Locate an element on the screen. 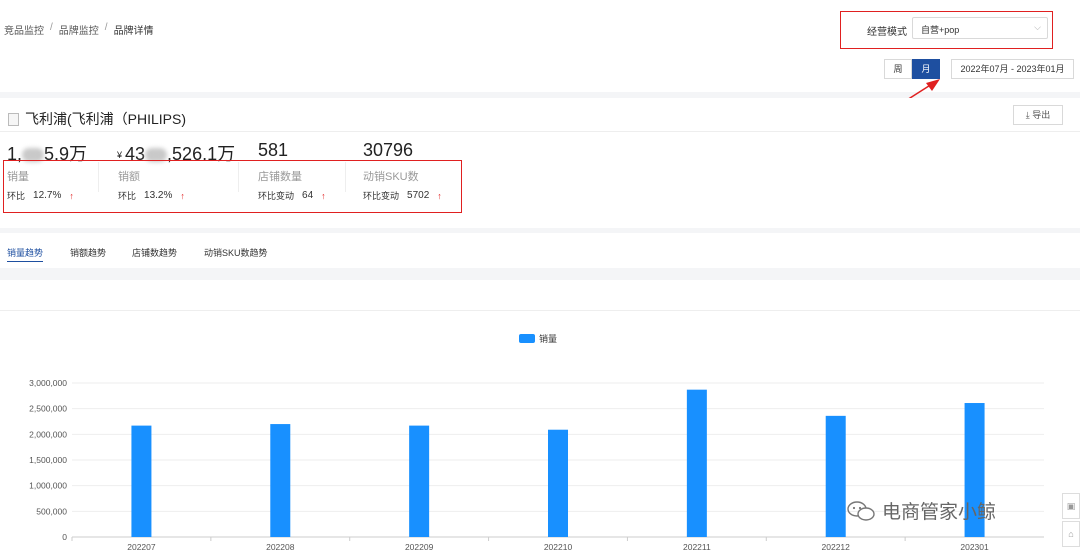 The image size is (1080, 560). x-tick-label: 202212 is located at coordinates (836, 547).